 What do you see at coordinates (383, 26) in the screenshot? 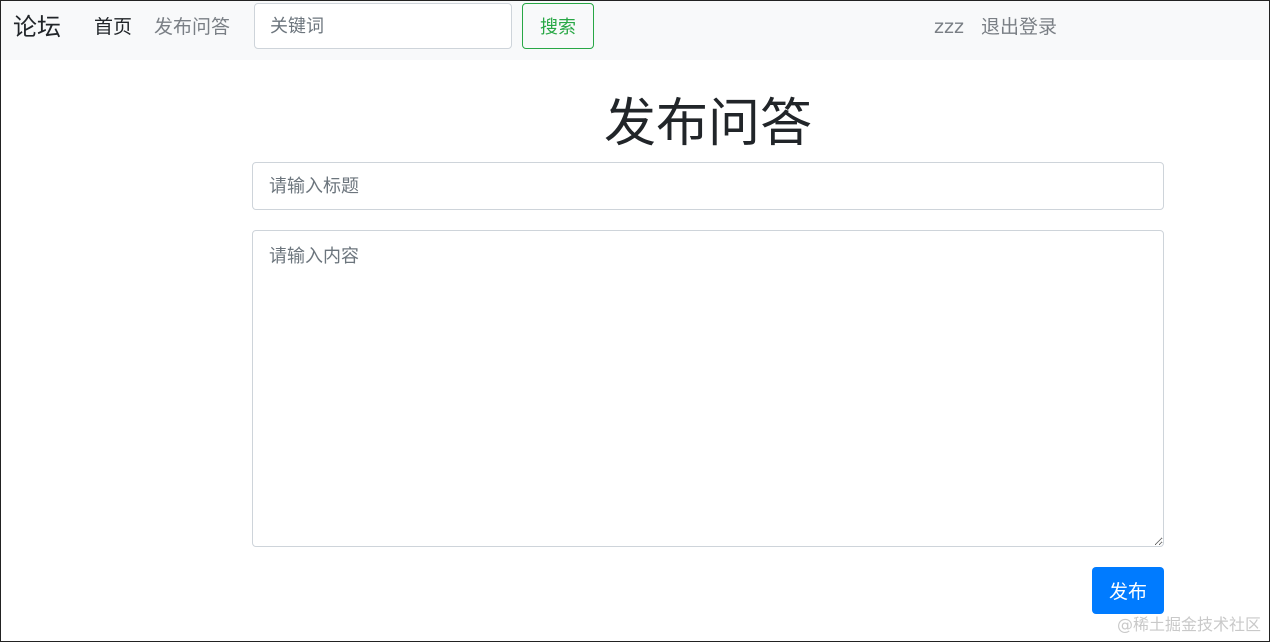
I see `search-input` at bounding box center [383, 26].